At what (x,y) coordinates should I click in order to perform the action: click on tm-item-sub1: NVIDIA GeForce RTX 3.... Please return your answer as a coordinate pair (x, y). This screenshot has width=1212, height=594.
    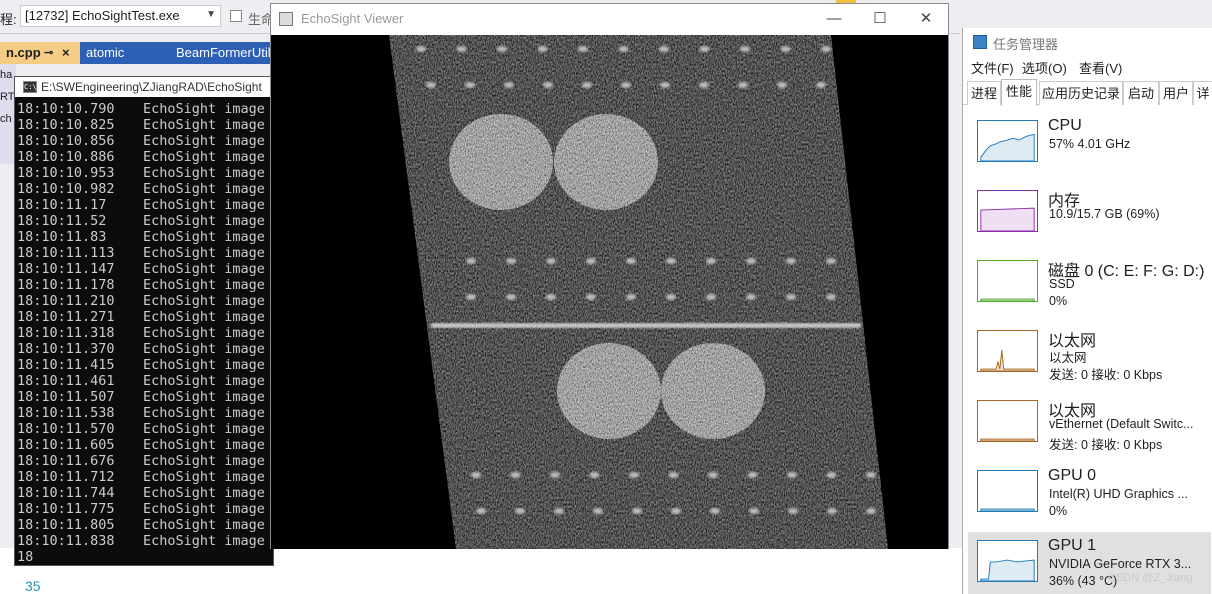
    Looking at the image, I should click on (1120, 564).